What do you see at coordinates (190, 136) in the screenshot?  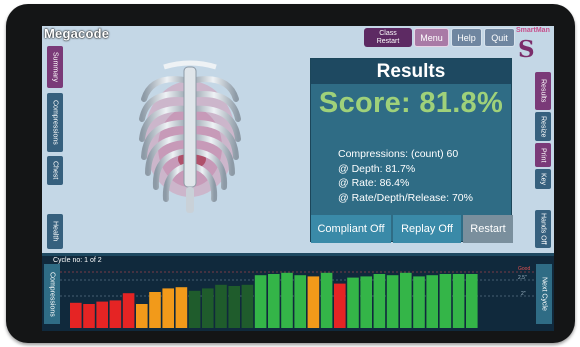 I see `ribcage-model-image` at bounding box center [190, 136].